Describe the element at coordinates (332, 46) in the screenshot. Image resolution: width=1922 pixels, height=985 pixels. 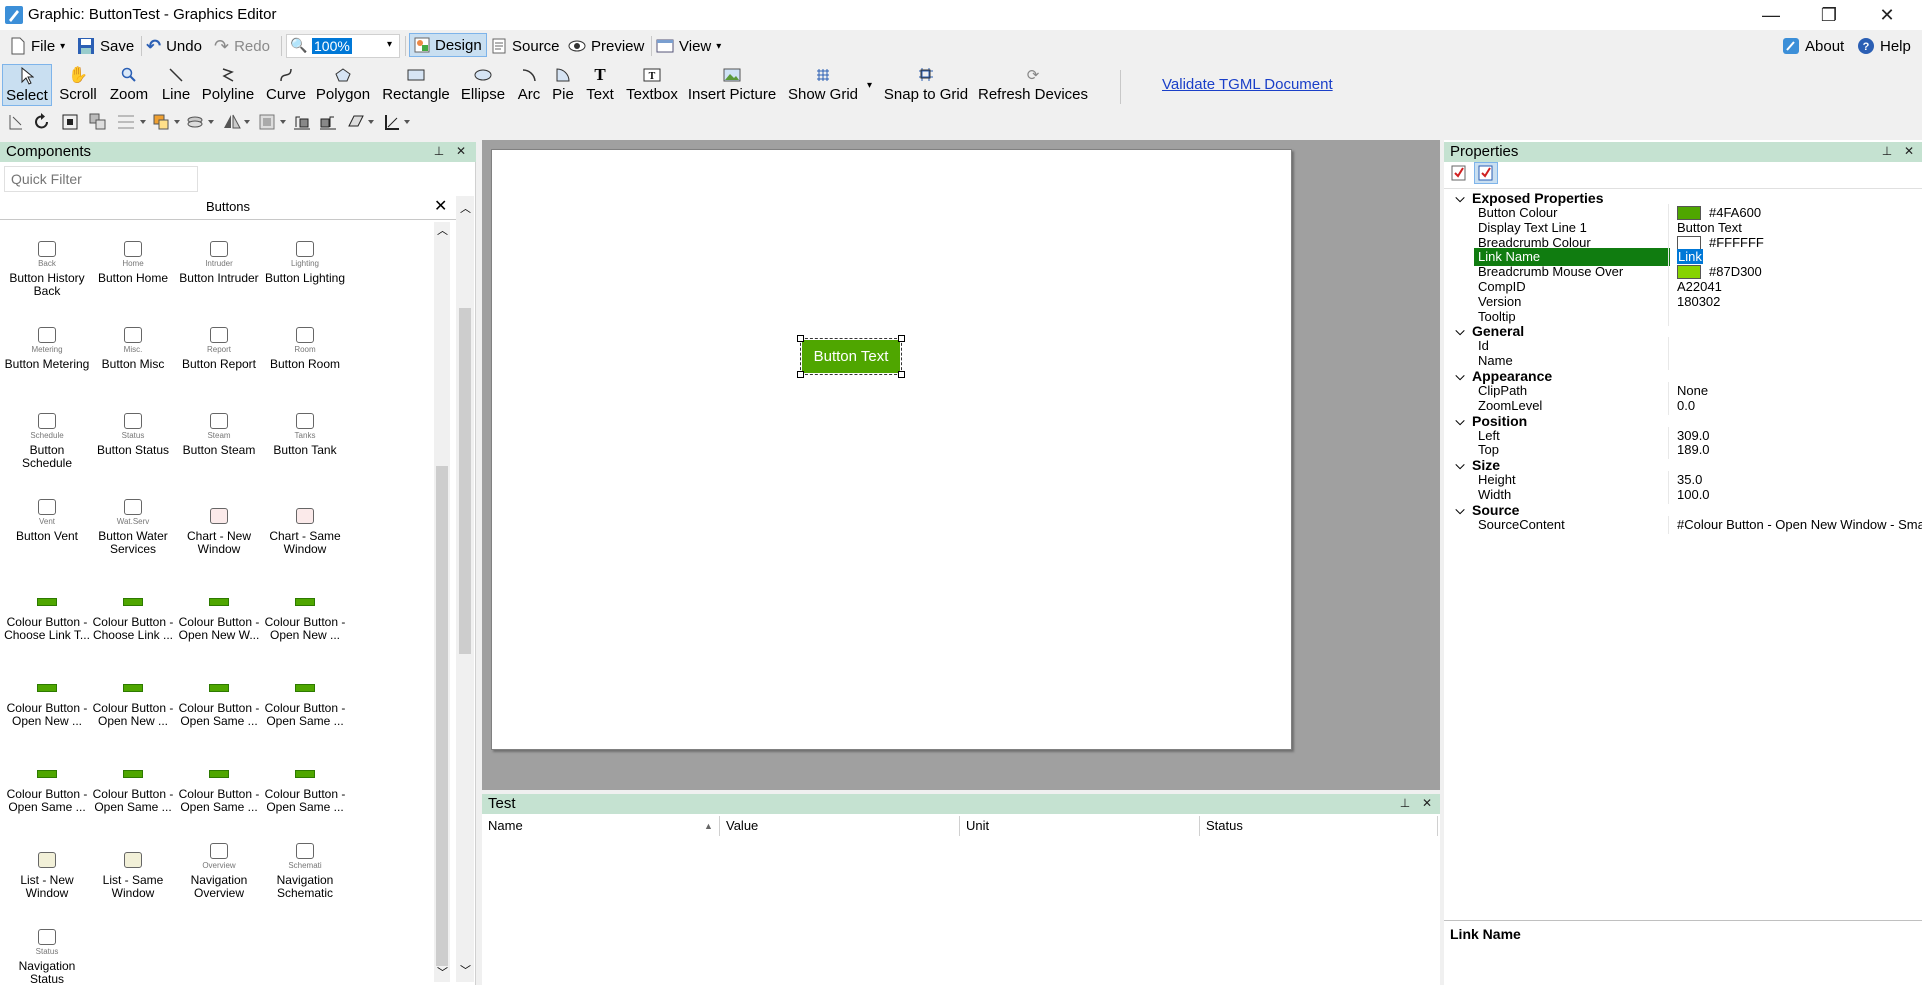
I see `zoom-value: 100%` at that location.